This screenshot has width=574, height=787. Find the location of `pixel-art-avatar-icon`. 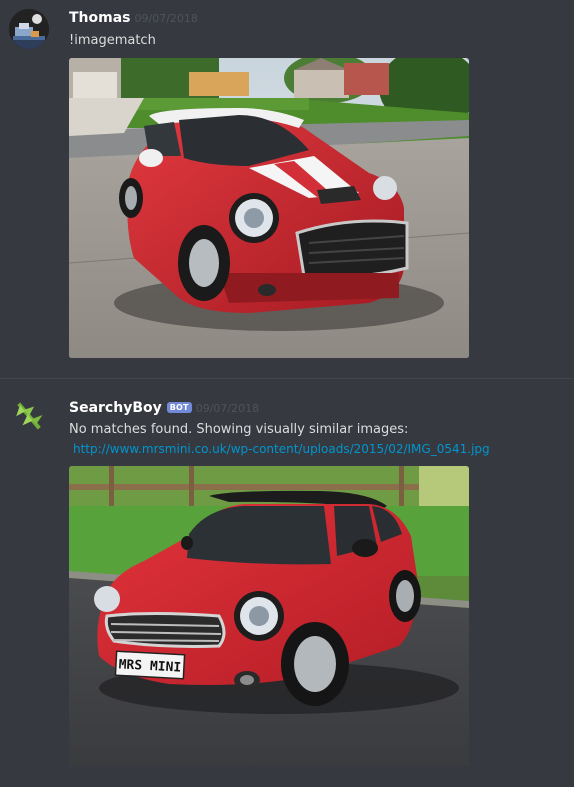

pixel-art-avatar-icon is located at coordinates (29, 29).